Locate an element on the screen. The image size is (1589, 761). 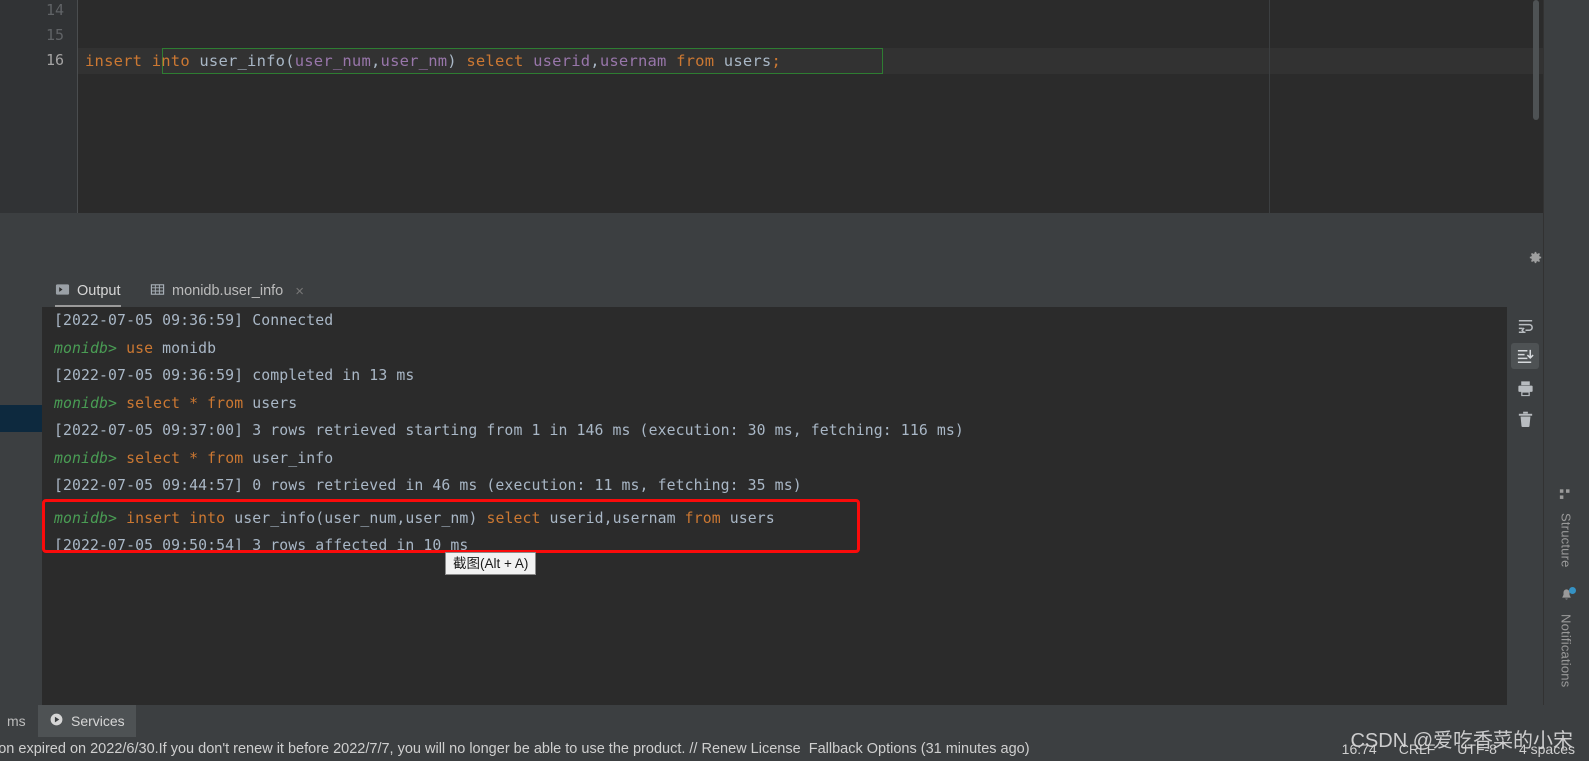
fallback-options-link: Fallback Options is located at coordinates (863, 749).